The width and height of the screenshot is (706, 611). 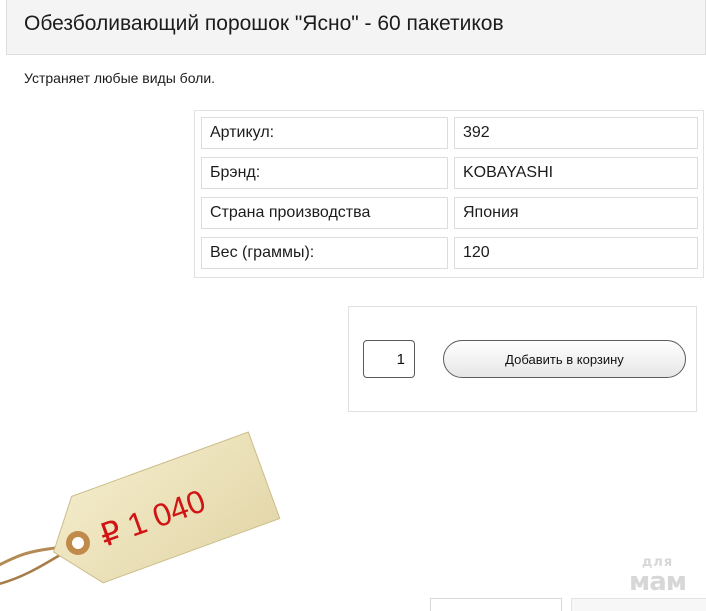 I want to click on spec-row-brand: Брэнд: KOBAYASHI, so click(x=449, y=173).